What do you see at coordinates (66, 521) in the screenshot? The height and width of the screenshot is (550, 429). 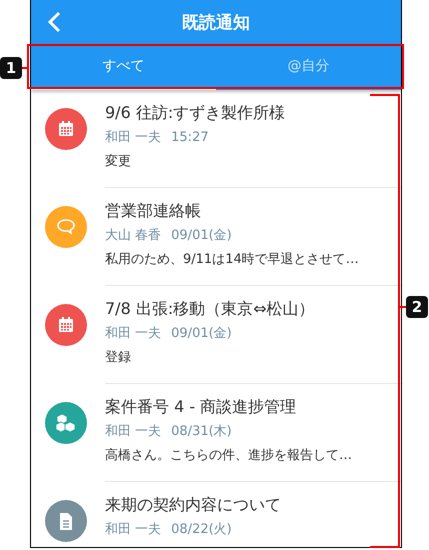 I see `document-icon` at bounding box center [66, 521].